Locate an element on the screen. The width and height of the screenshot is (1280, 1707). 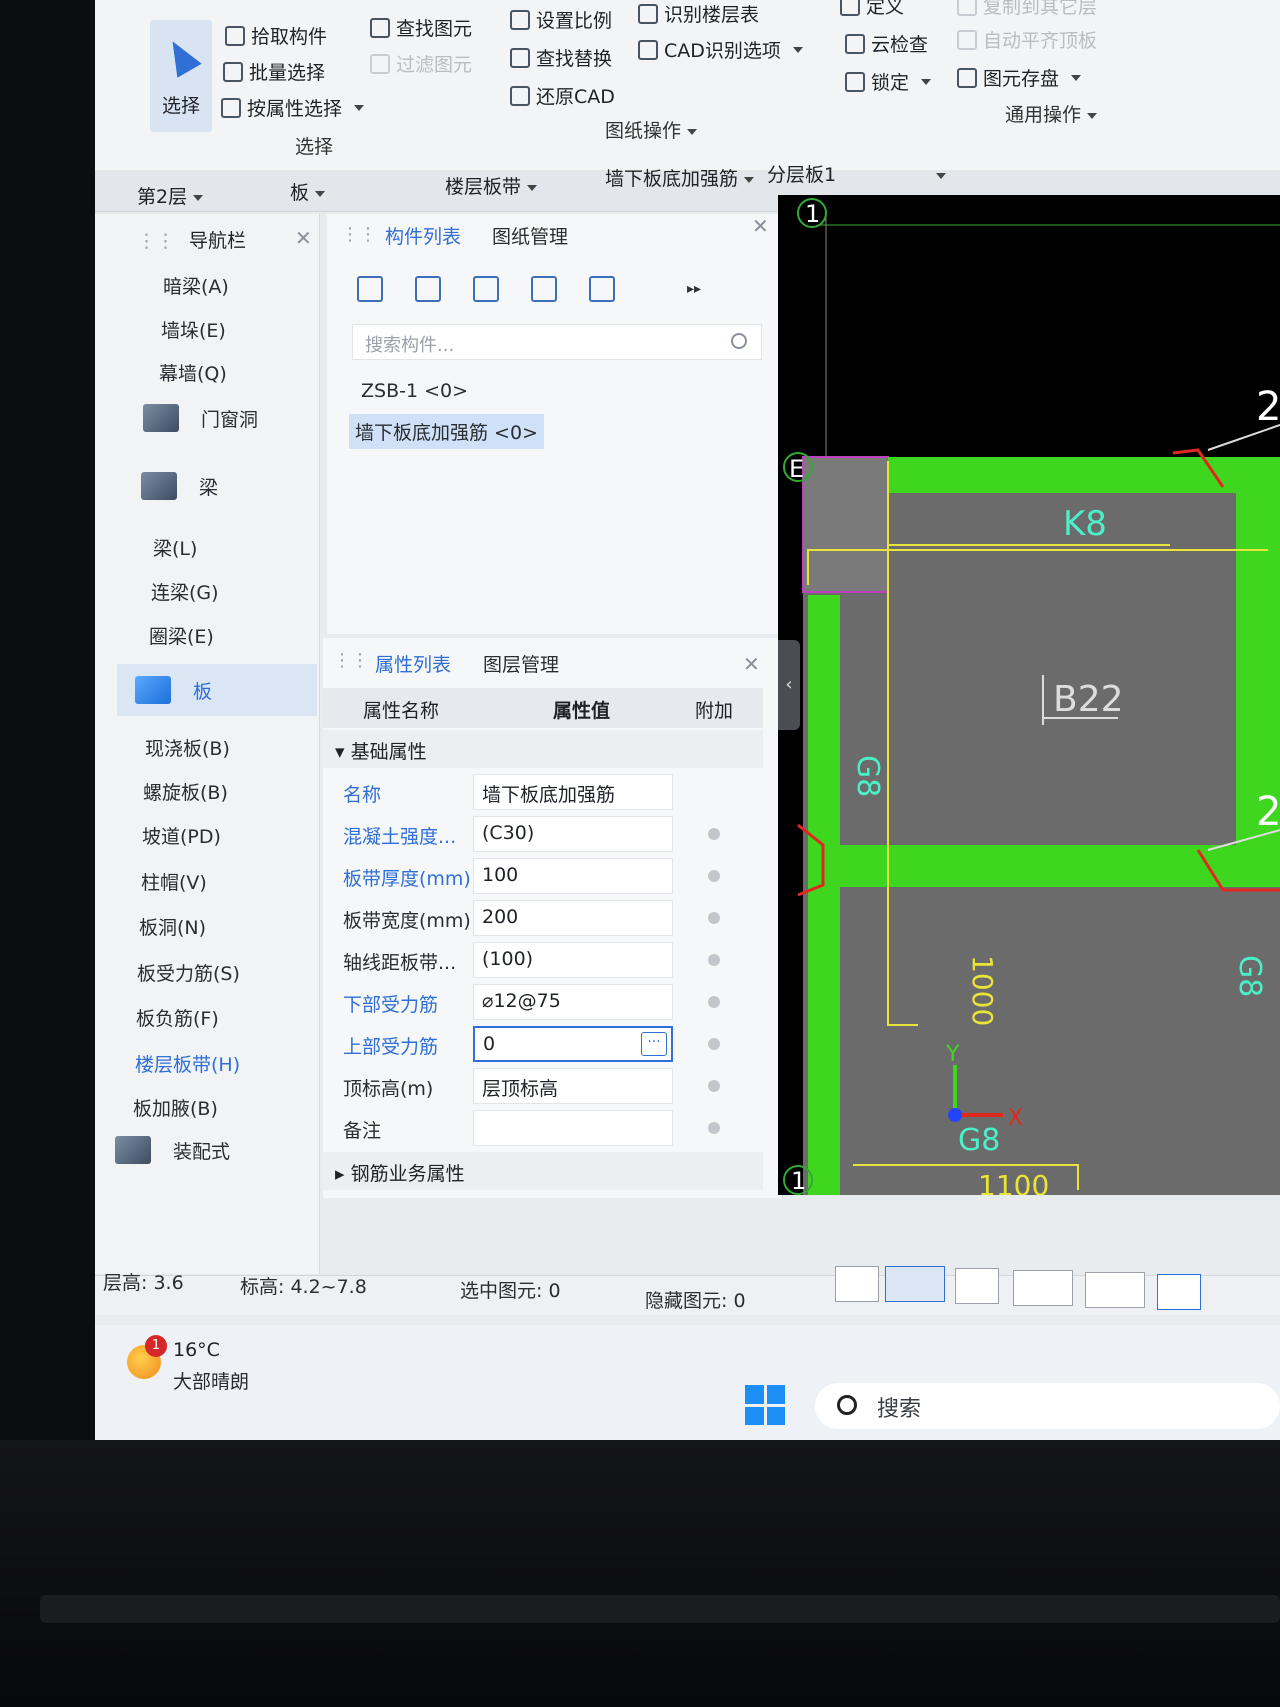
nav-cat-prefab: 装配式 is located at coordinates (172, 1150).